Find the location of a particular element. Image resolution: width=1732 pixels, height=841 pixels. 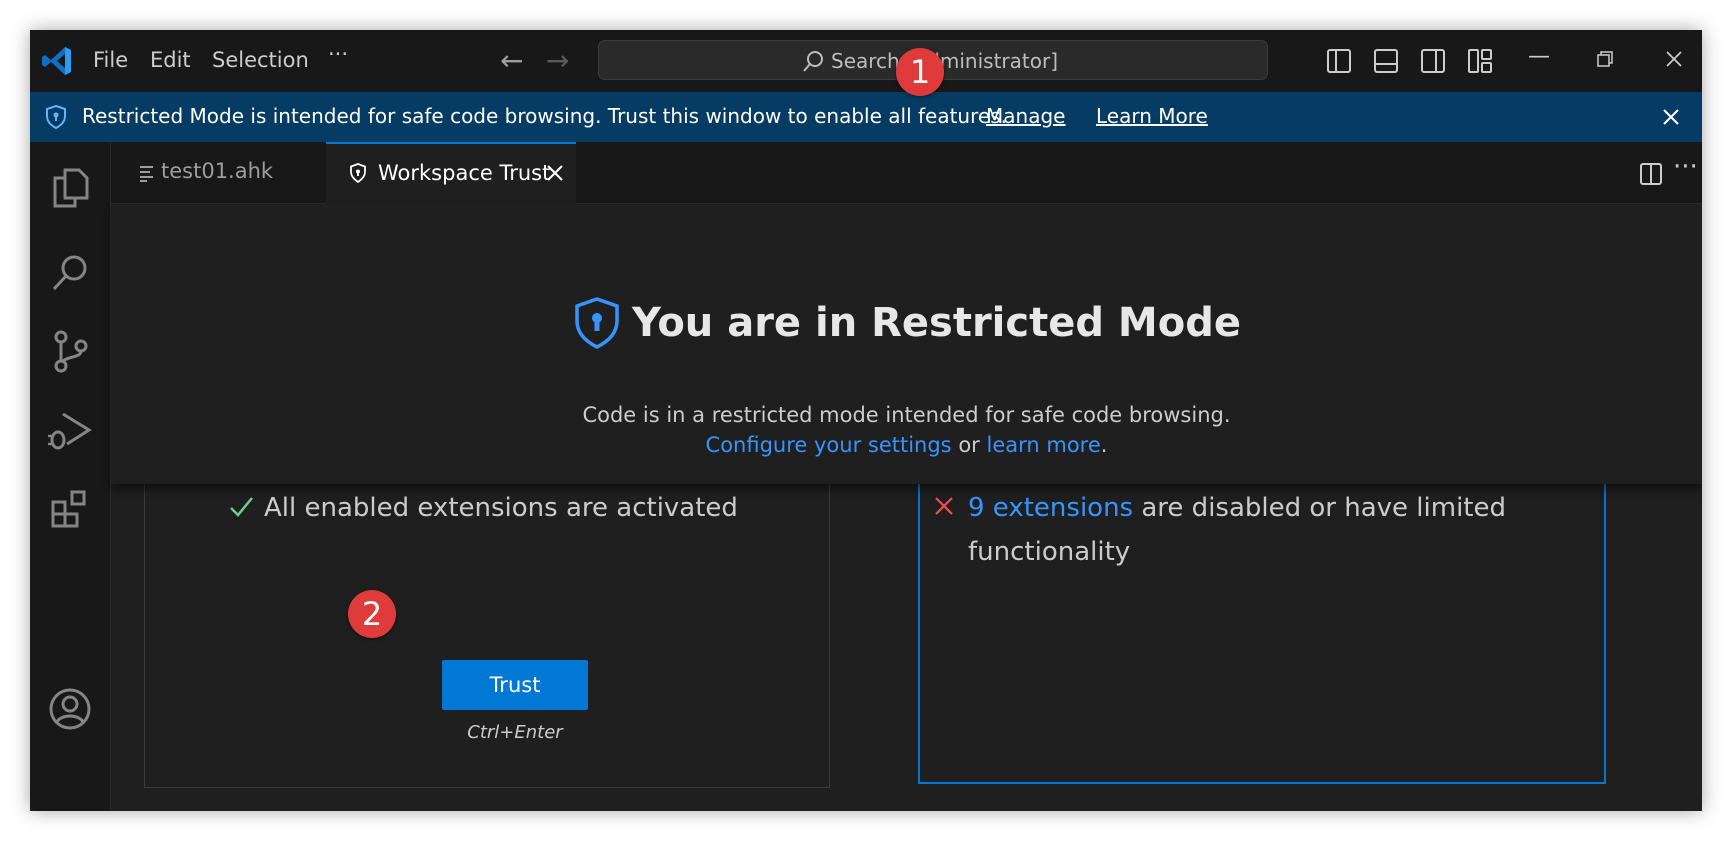

restricted-feature-text: are disabled or have limited is located at coordinates (1323, 508).